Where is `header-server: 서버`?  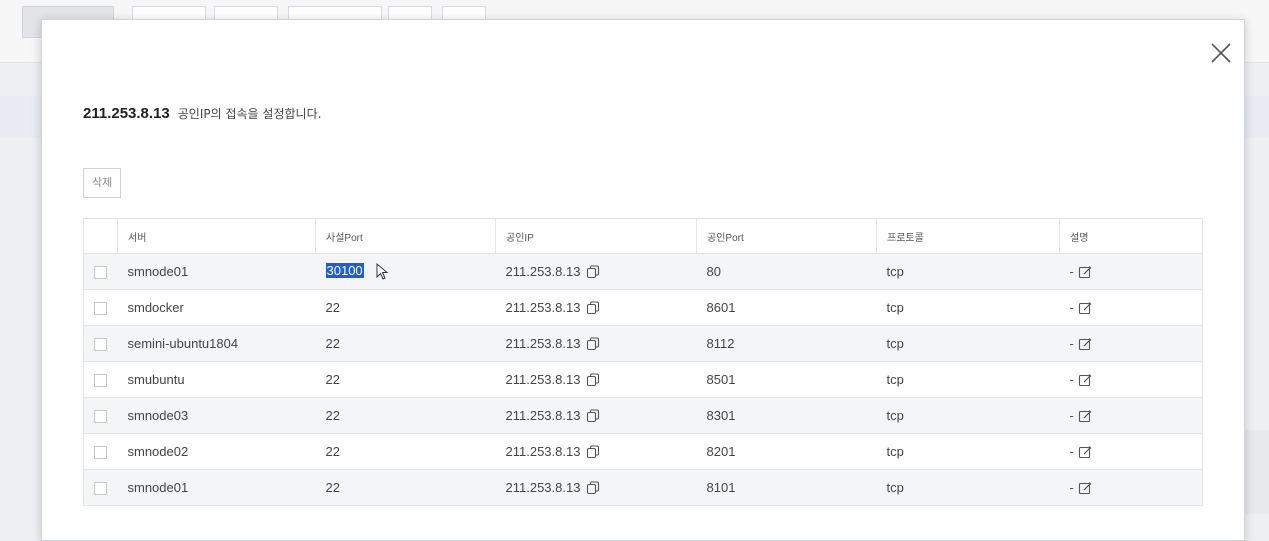
header-server: 서버 is located at coordinates (216, 236).